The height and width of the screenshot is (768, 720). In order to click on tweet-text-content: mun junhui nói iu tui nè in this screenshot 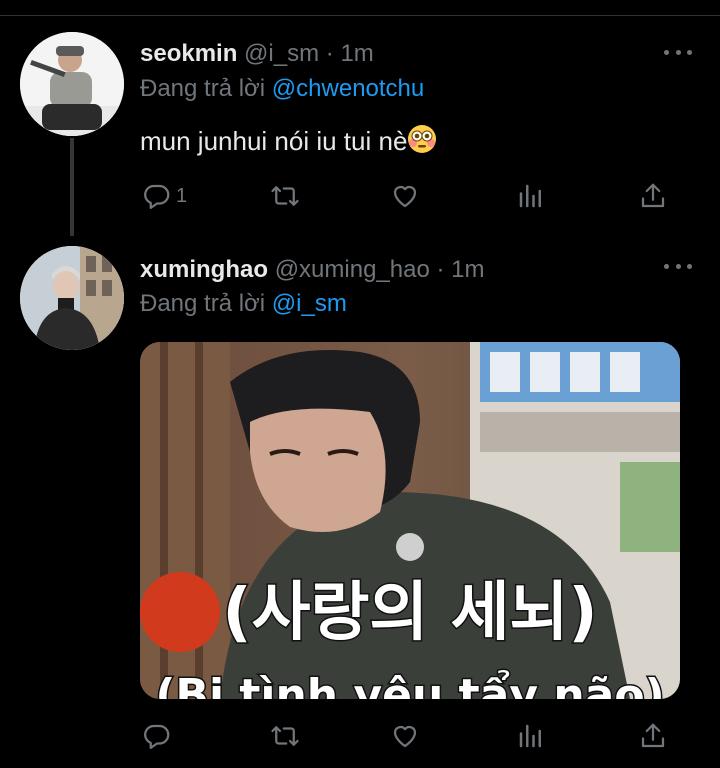, I will do `click(274, 141)`.